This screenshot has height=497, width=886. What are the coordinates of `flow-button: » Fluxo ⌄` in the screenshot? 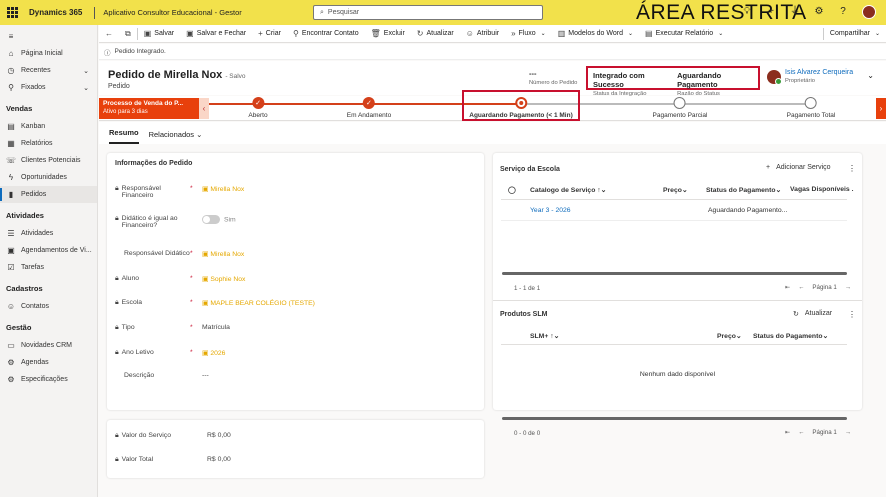 It's located at (528, 34).